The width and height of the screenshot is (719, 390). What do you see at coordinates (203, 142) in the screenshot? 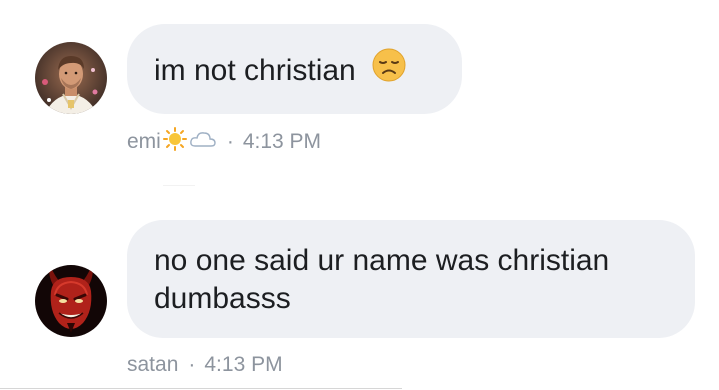
I see `cloud-icon` at bounding box center [203, 142].